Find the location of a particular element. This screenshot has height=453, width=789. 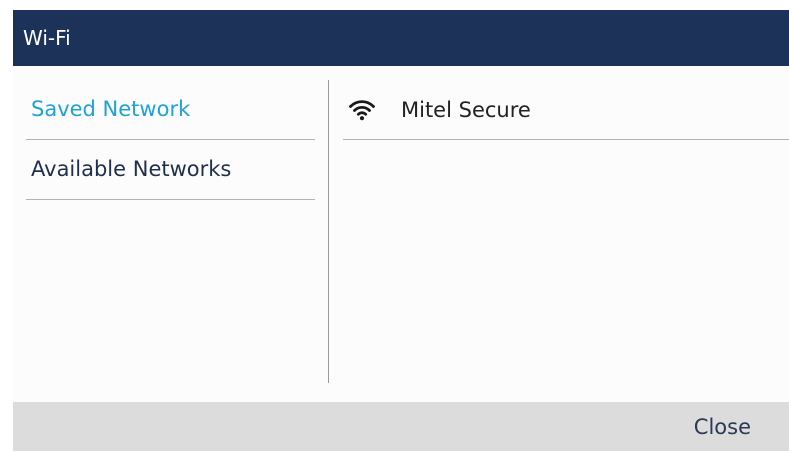

menu-item-available-networks: Available Networks is located at coordinates (170, 170).